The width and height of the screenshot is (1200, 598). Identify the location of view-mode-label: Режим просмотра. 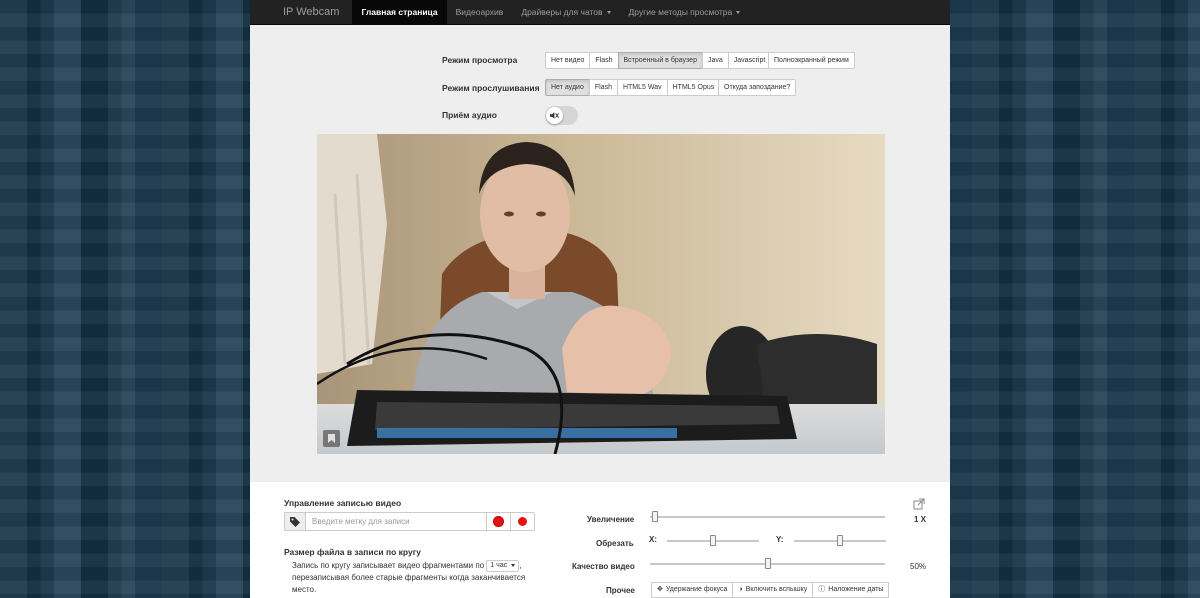
(480, 60).